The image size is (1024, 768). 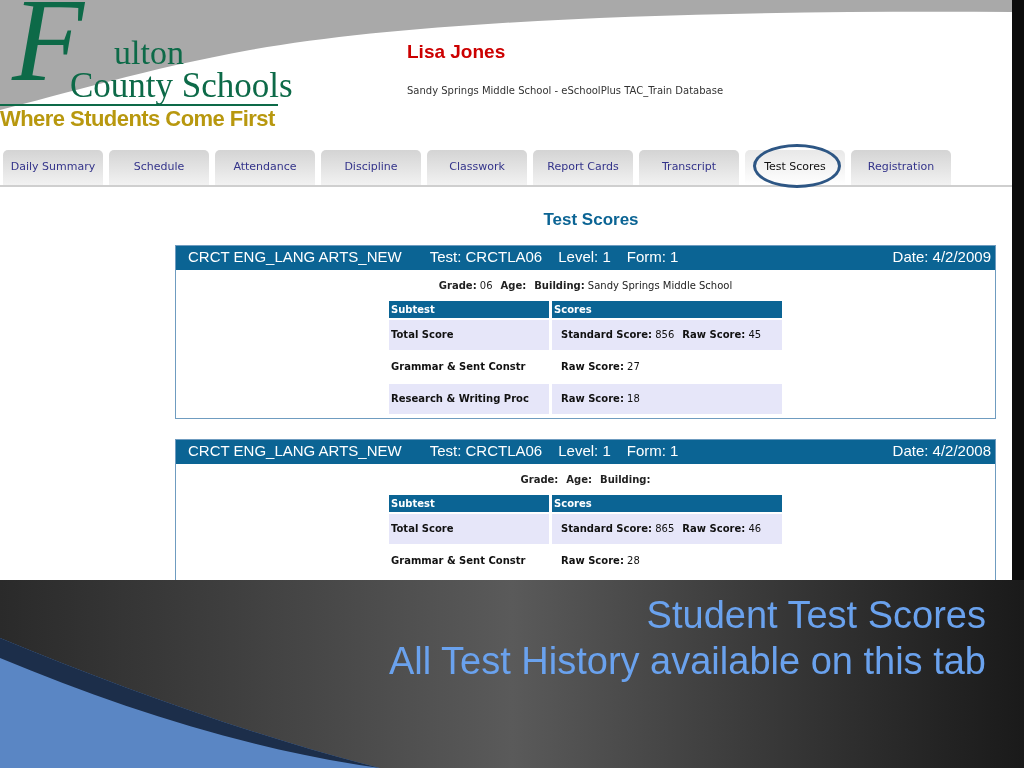 I want to click on tab: Schedule, so click(x=159, y=167).